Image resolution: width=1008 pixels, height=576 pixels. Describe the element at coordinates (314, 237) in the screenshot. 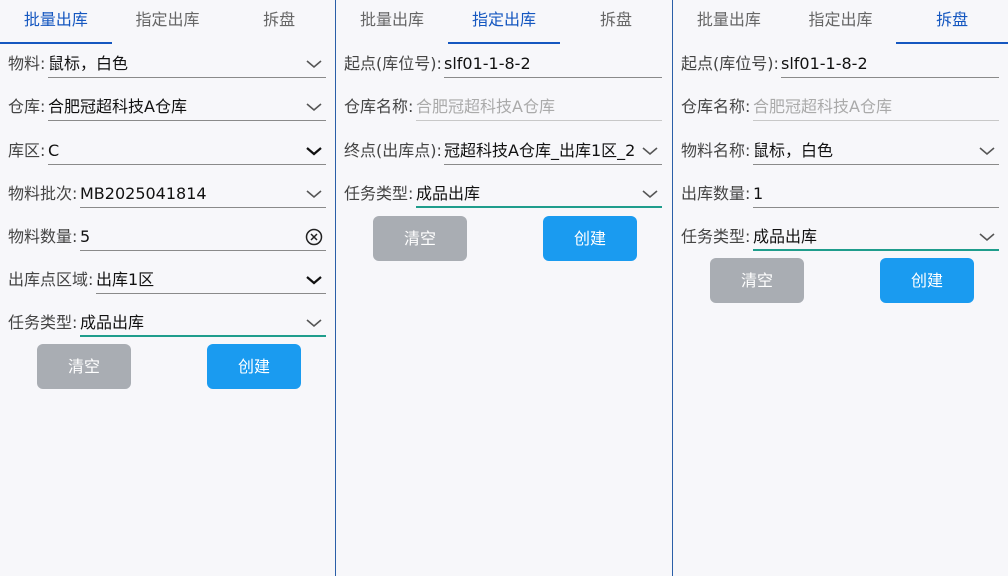

I see `clear-circle-icon` at that location.